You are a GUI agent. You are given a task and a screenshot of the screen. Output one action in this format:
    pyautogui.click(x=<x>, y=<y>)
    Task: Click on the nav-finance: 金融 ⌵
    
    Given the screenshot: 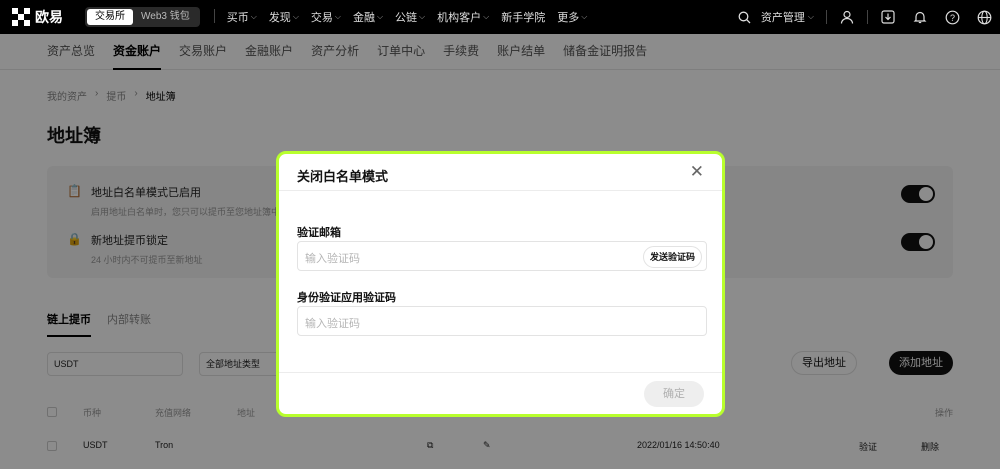 What is the action you would take?
    pyautogui.click(x=368, y=17)
    